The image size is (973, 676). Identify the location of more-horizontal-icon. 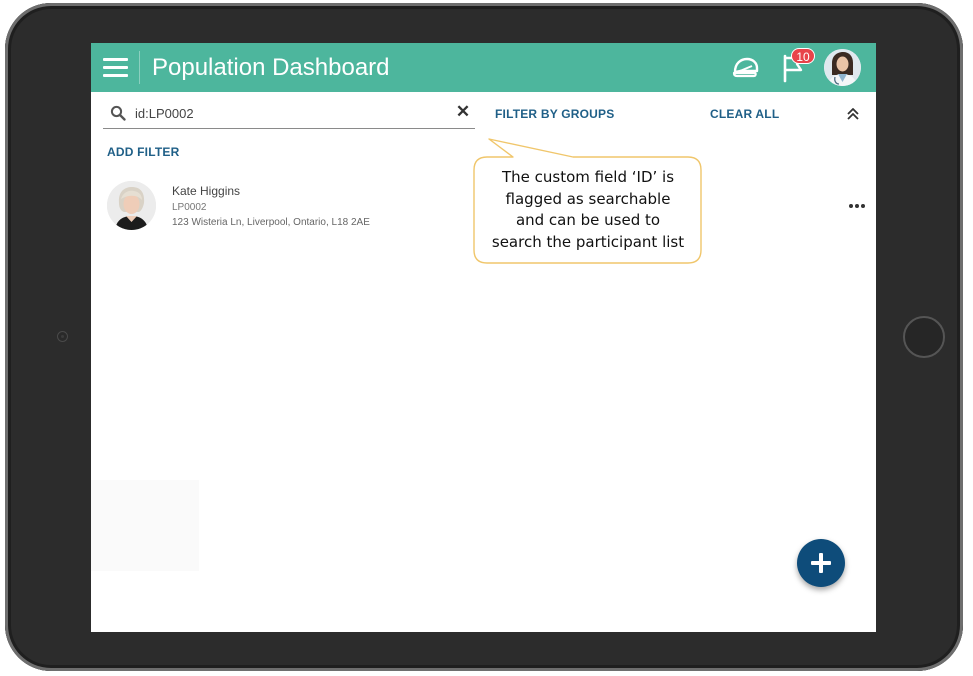
(858, 206).